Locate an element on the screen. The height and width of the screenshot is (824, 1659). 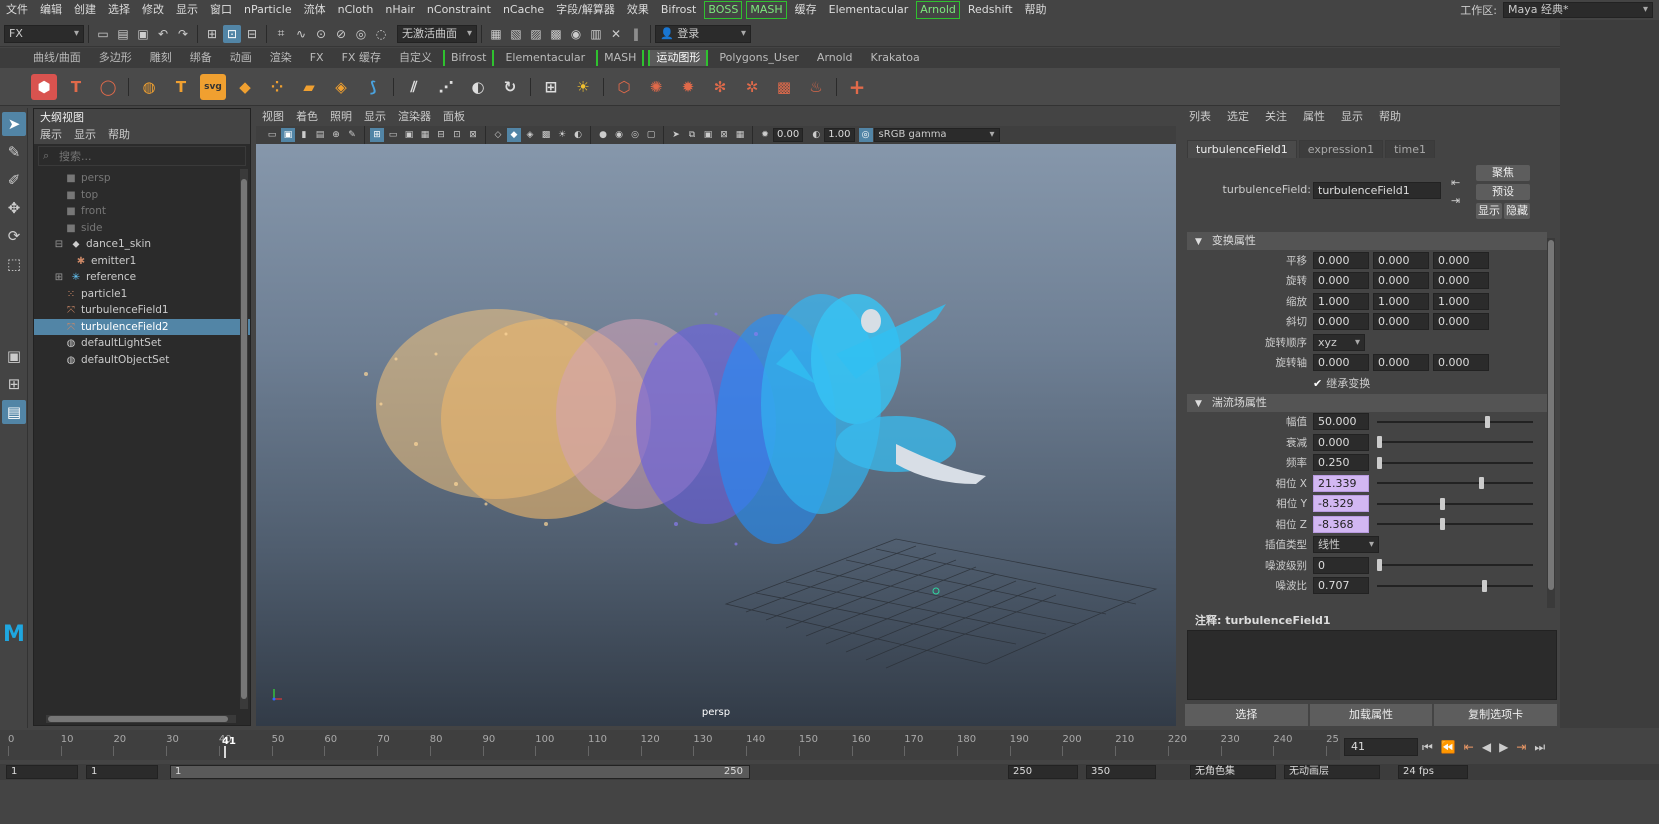
translate-y-field: 0.000 is located at coordinates (1401, 260).